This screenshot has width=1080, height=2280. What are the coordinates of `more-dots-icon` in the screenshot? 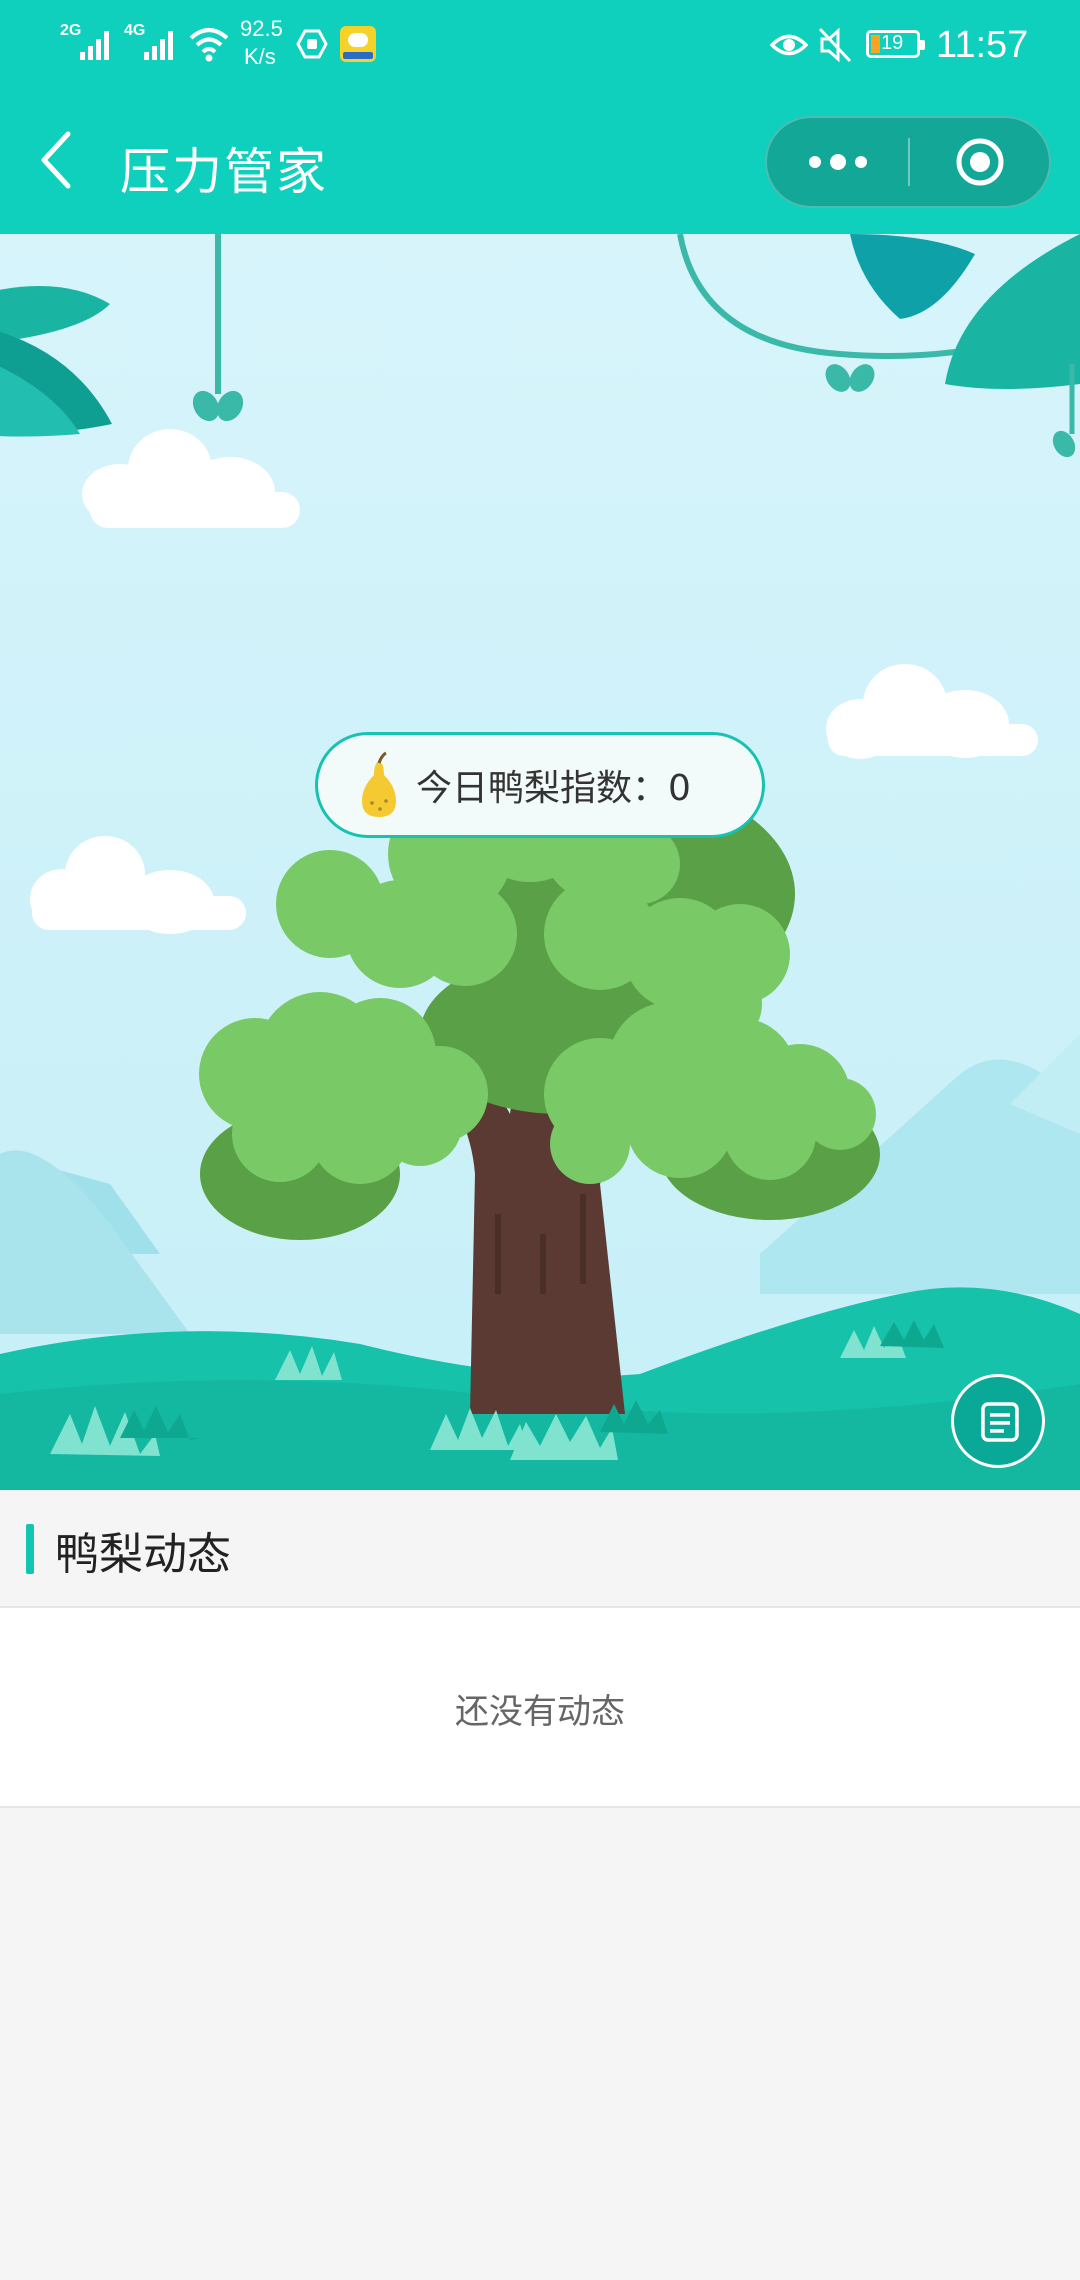 It's located at (838, 162).